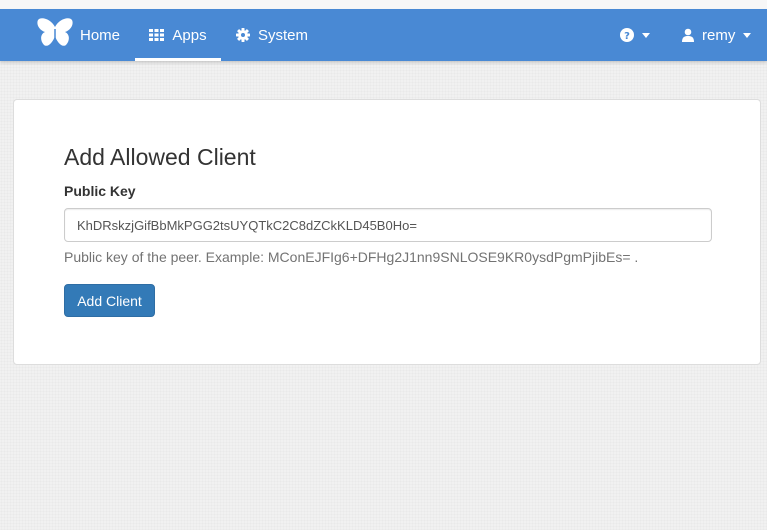  I want to click on nav-system: System, so click(272, 35).